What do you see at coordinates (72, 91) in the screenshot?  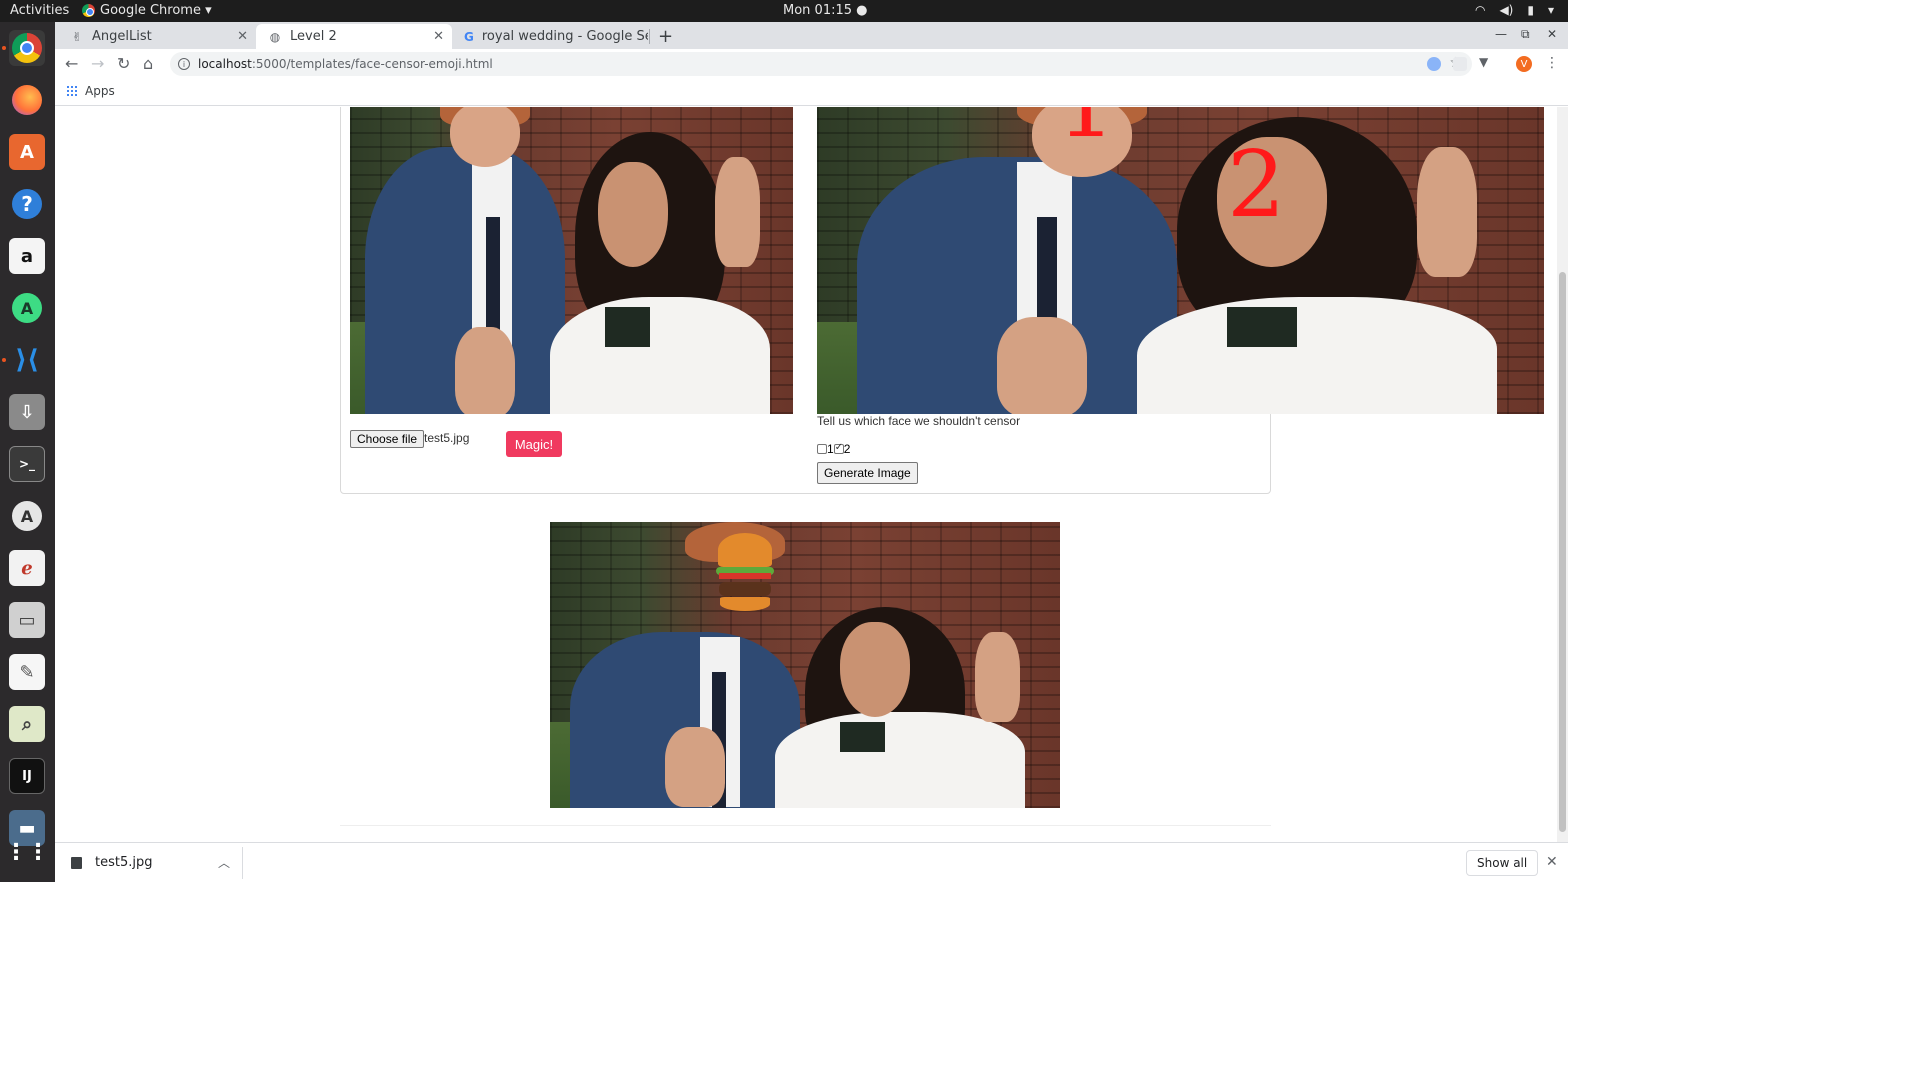 I see `apps-grid-icon` at bounding box center [72, 91].